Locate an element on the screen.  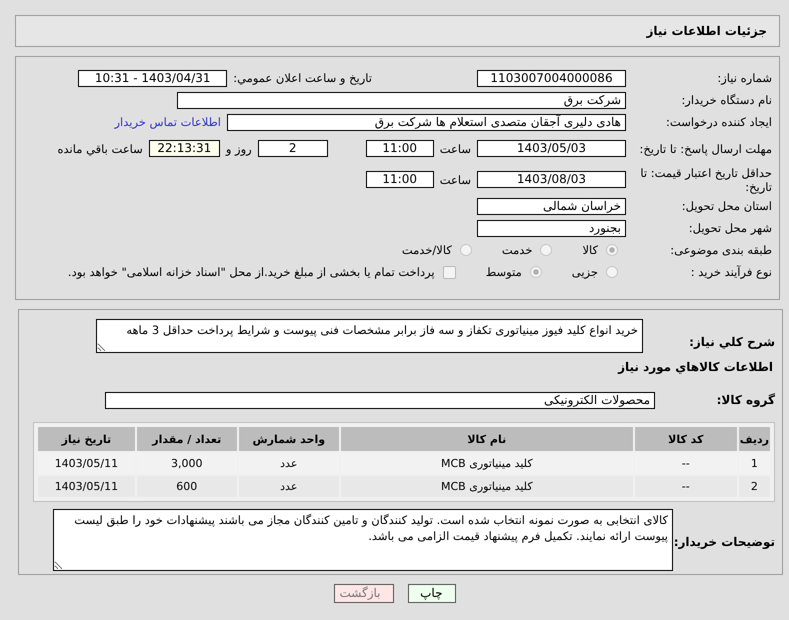
checkbox is located at coordinates (449, 272).